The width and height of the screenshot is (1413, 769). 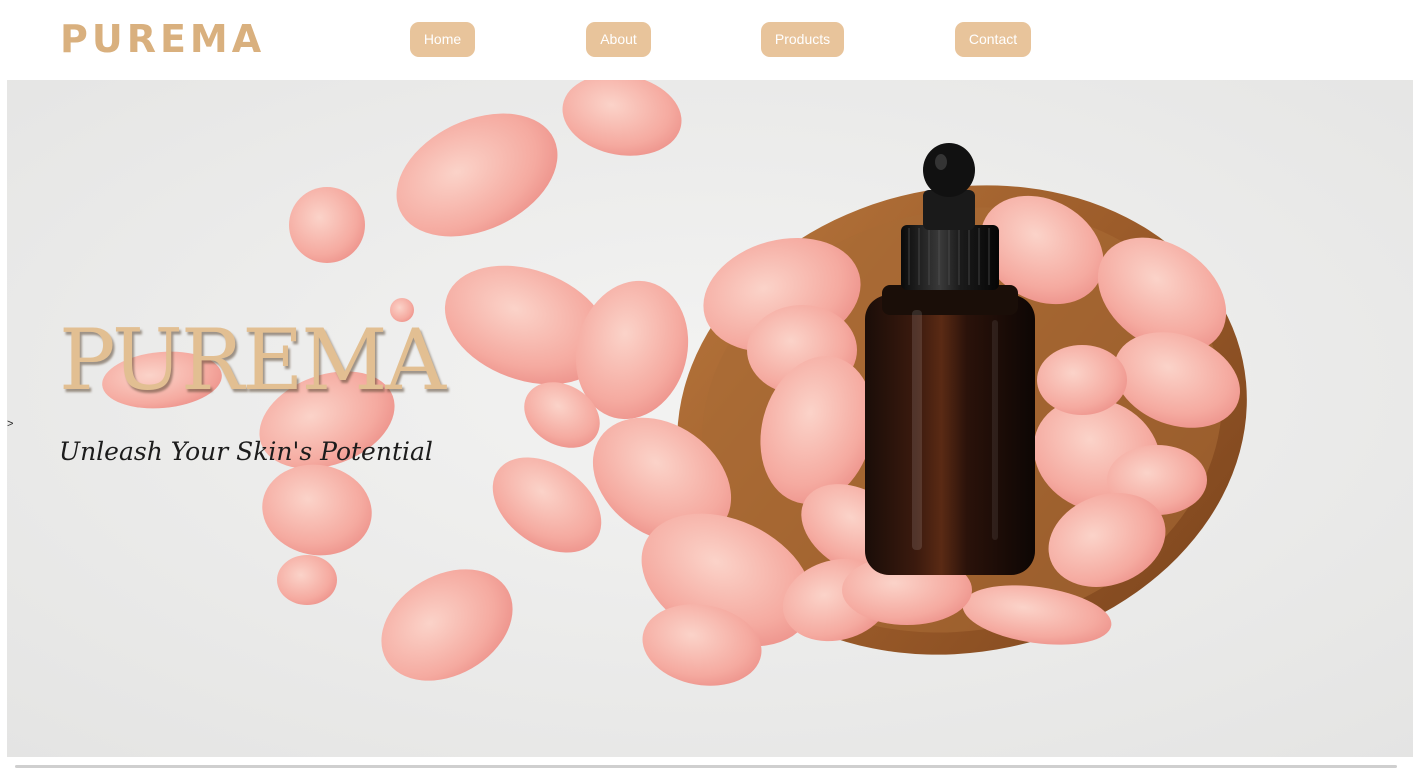 I want to click on nav-about-button: About, so click(x=618, y=39).